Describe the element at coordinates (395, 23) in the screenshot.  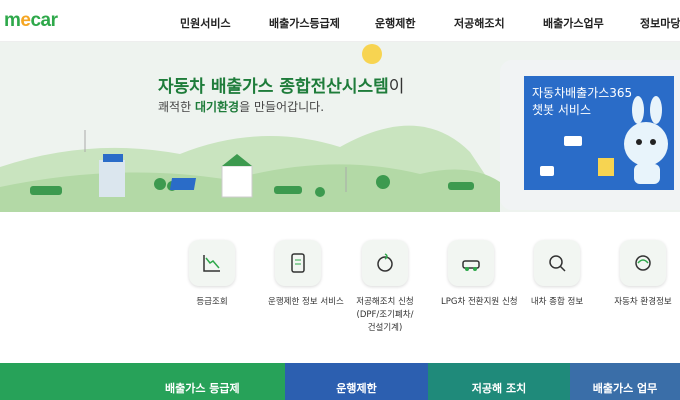
I see `nav-item-restriction: 운행제한` at that location.